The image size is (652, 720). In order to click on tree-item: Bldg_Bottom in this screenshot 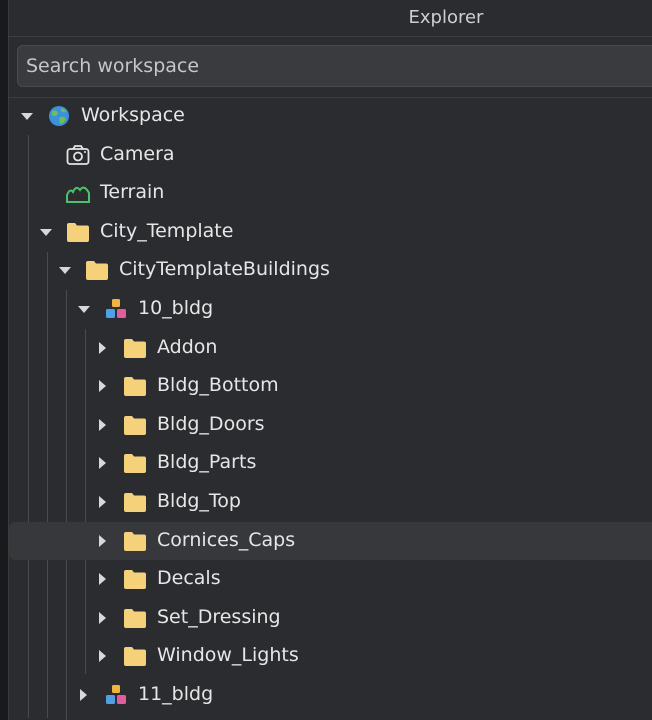, I will do `click(330, 386)`.